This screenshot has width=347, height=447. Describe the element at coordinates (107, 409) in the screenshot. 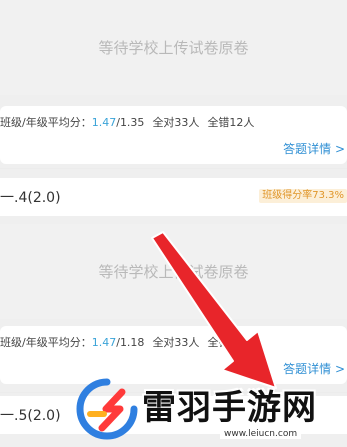

I see `watermark-logo-icon` at that location.